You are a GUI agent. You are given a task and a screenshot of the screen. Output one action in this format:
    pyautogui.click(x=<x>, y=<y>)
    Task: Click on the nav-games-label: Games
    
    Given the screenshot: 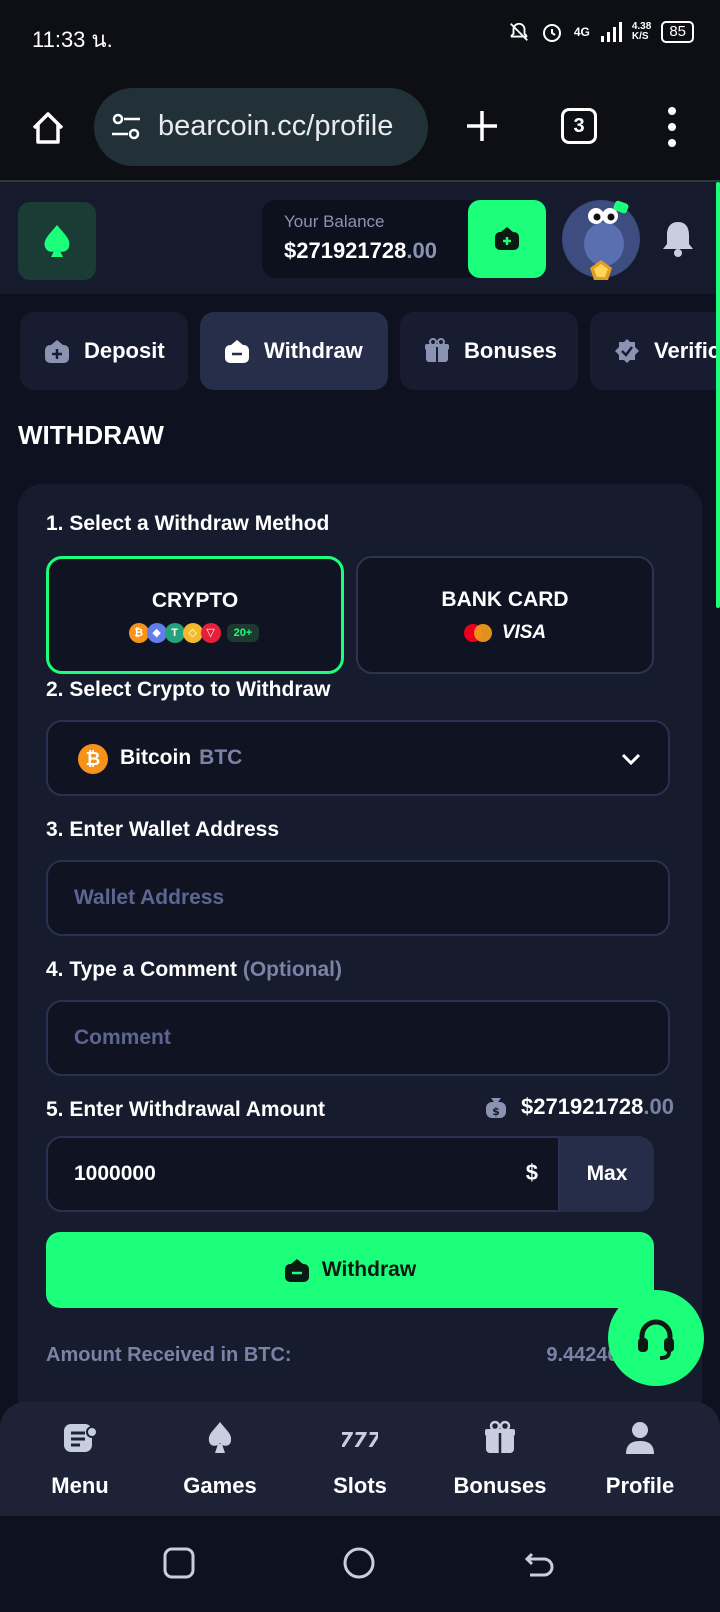 What is the action you would take?
    pyautogui.click(x=220, y=1485)
    